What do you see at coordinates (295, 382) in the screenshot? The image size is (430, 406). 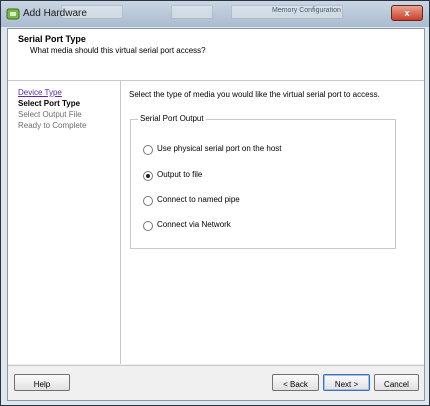 I see `back-button: < Back` at bounding box center [295, 382].